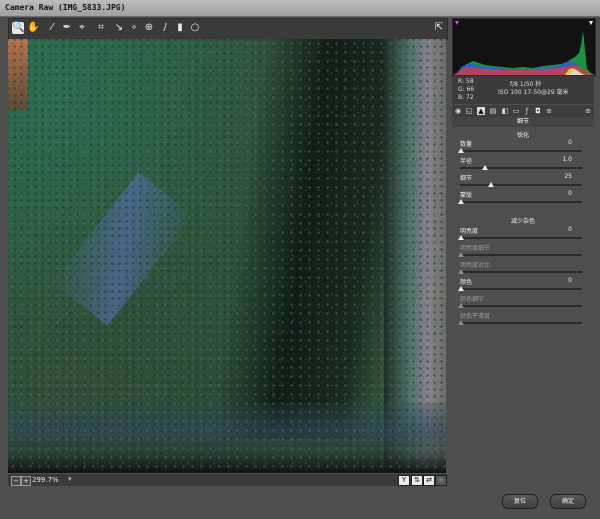 The width and height of the screenshot is (600, 519). What do you see at coordinates (568, 176) in the screenshot?
I see `slider-value: 25` at bounding box center [568, 176].